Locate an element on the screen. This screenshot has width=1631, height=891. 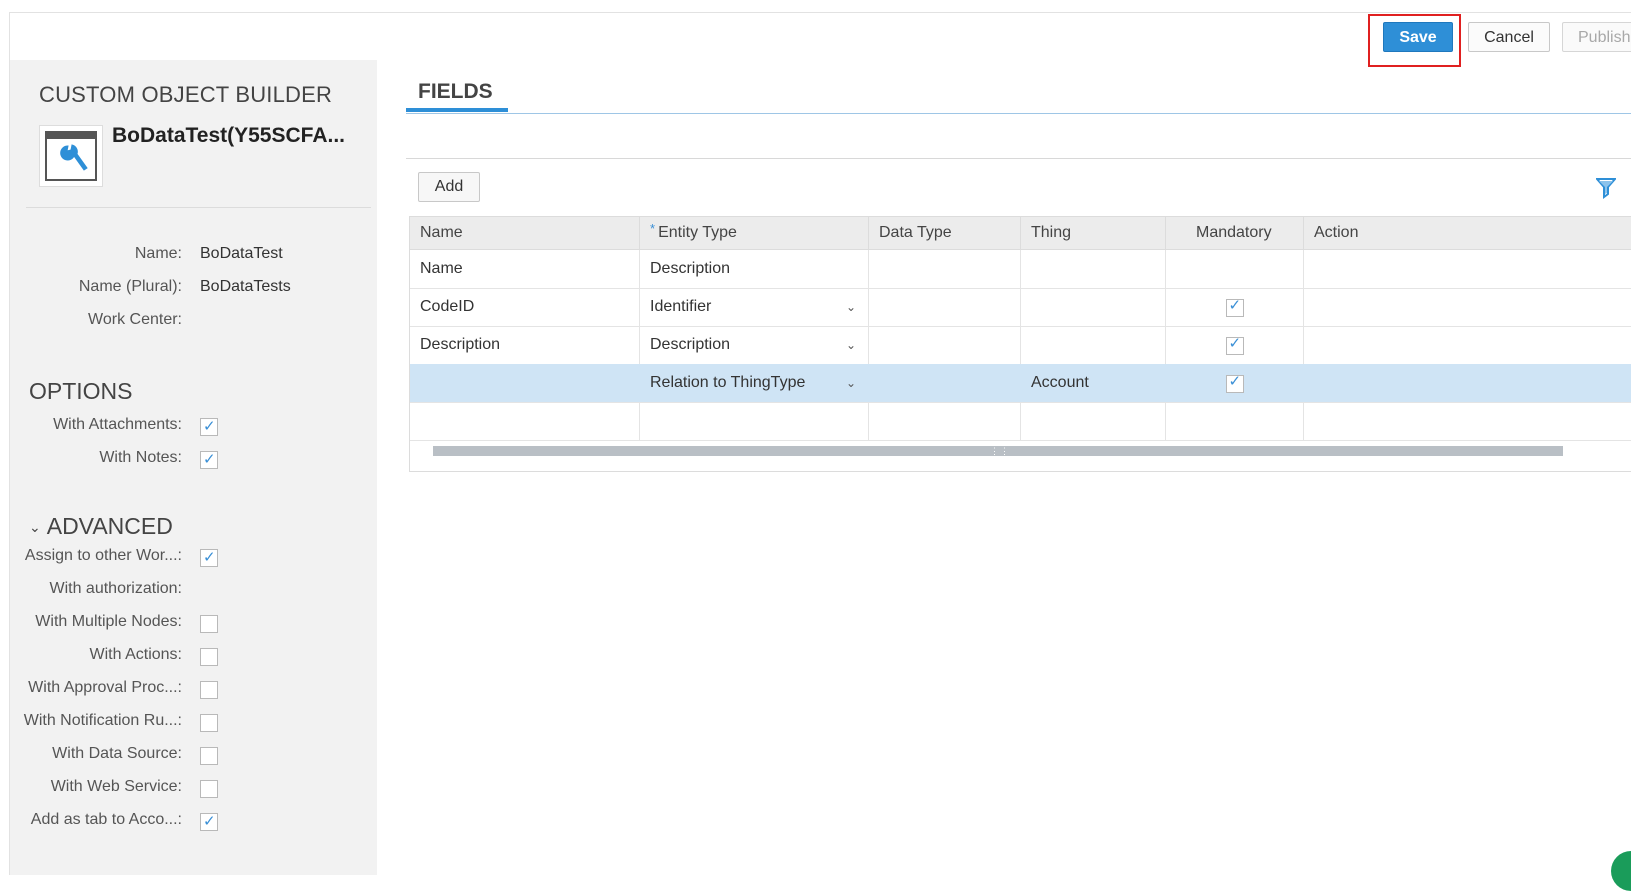
scrollbar-grip: ⋮⋮ is located at coordinates (1000, 451).